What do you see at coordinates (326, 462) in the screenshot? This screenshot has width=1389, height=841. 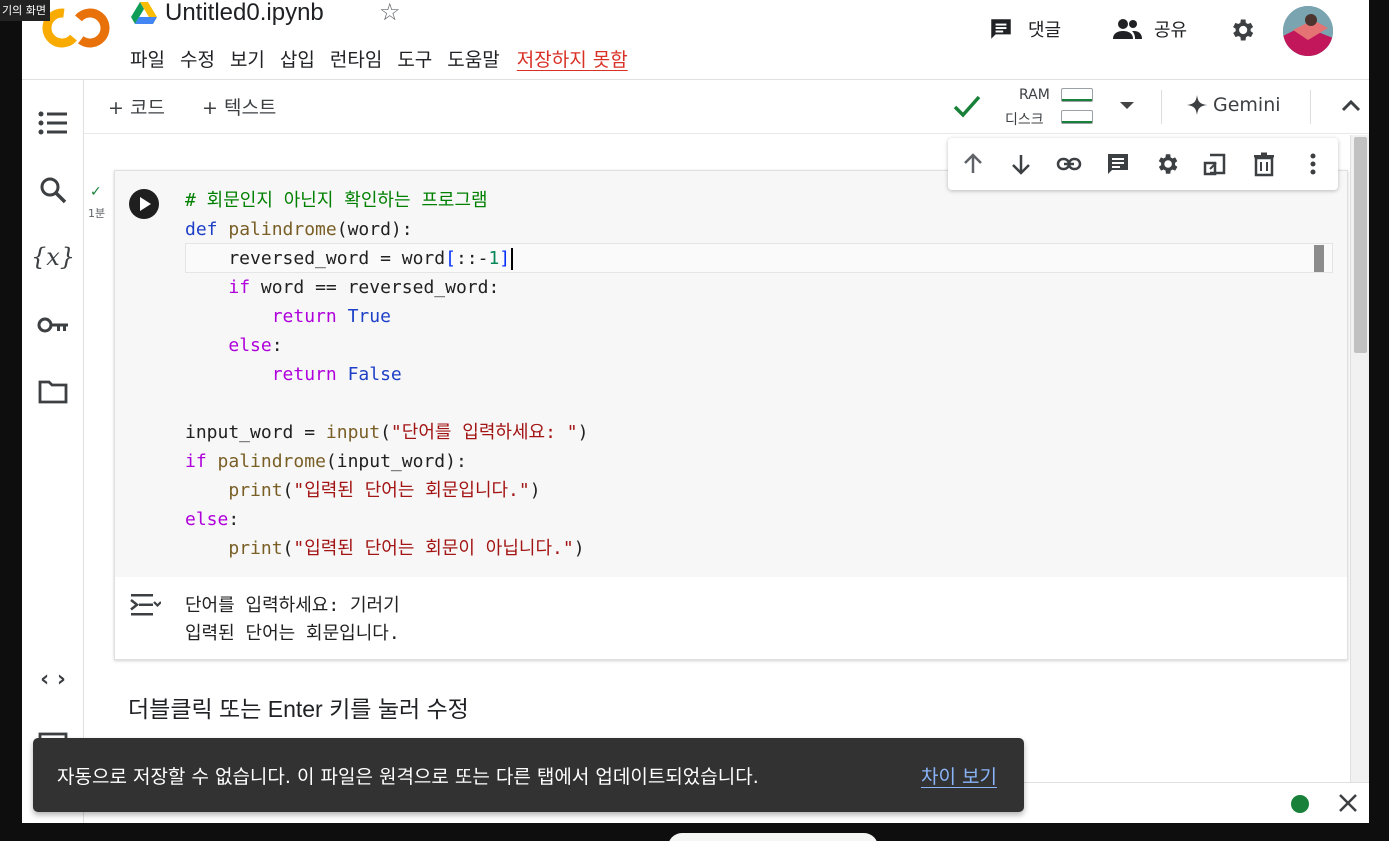 I see `code-line: if palindrome(input_word):` at bounding box center [326, 462].